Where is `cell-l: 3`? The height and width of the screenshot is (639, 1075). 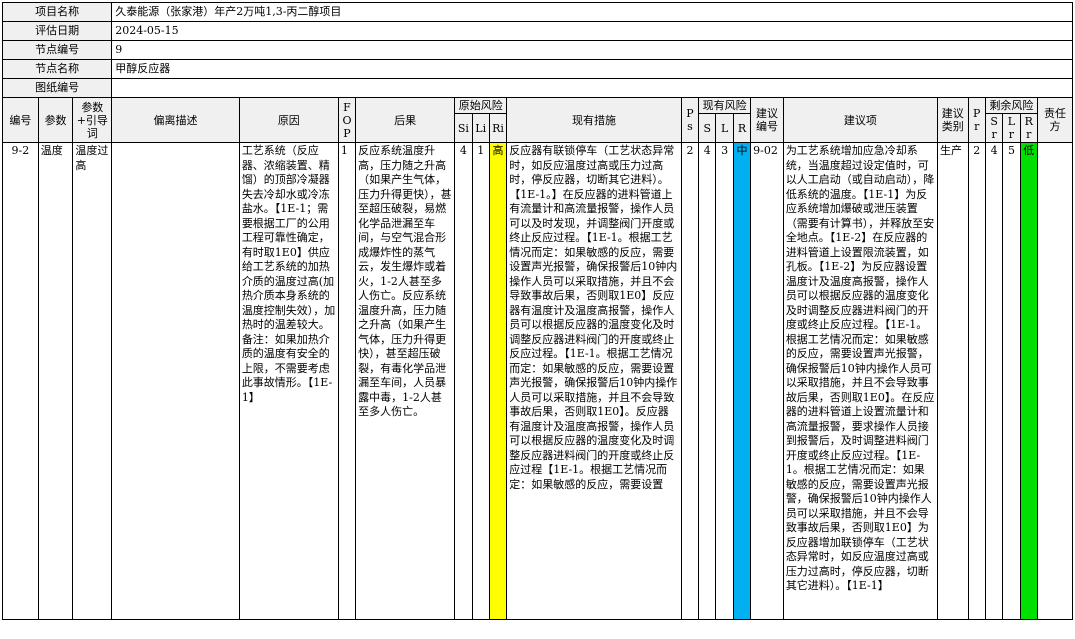 cell-l: 3 is located at coordinates (724, 381).